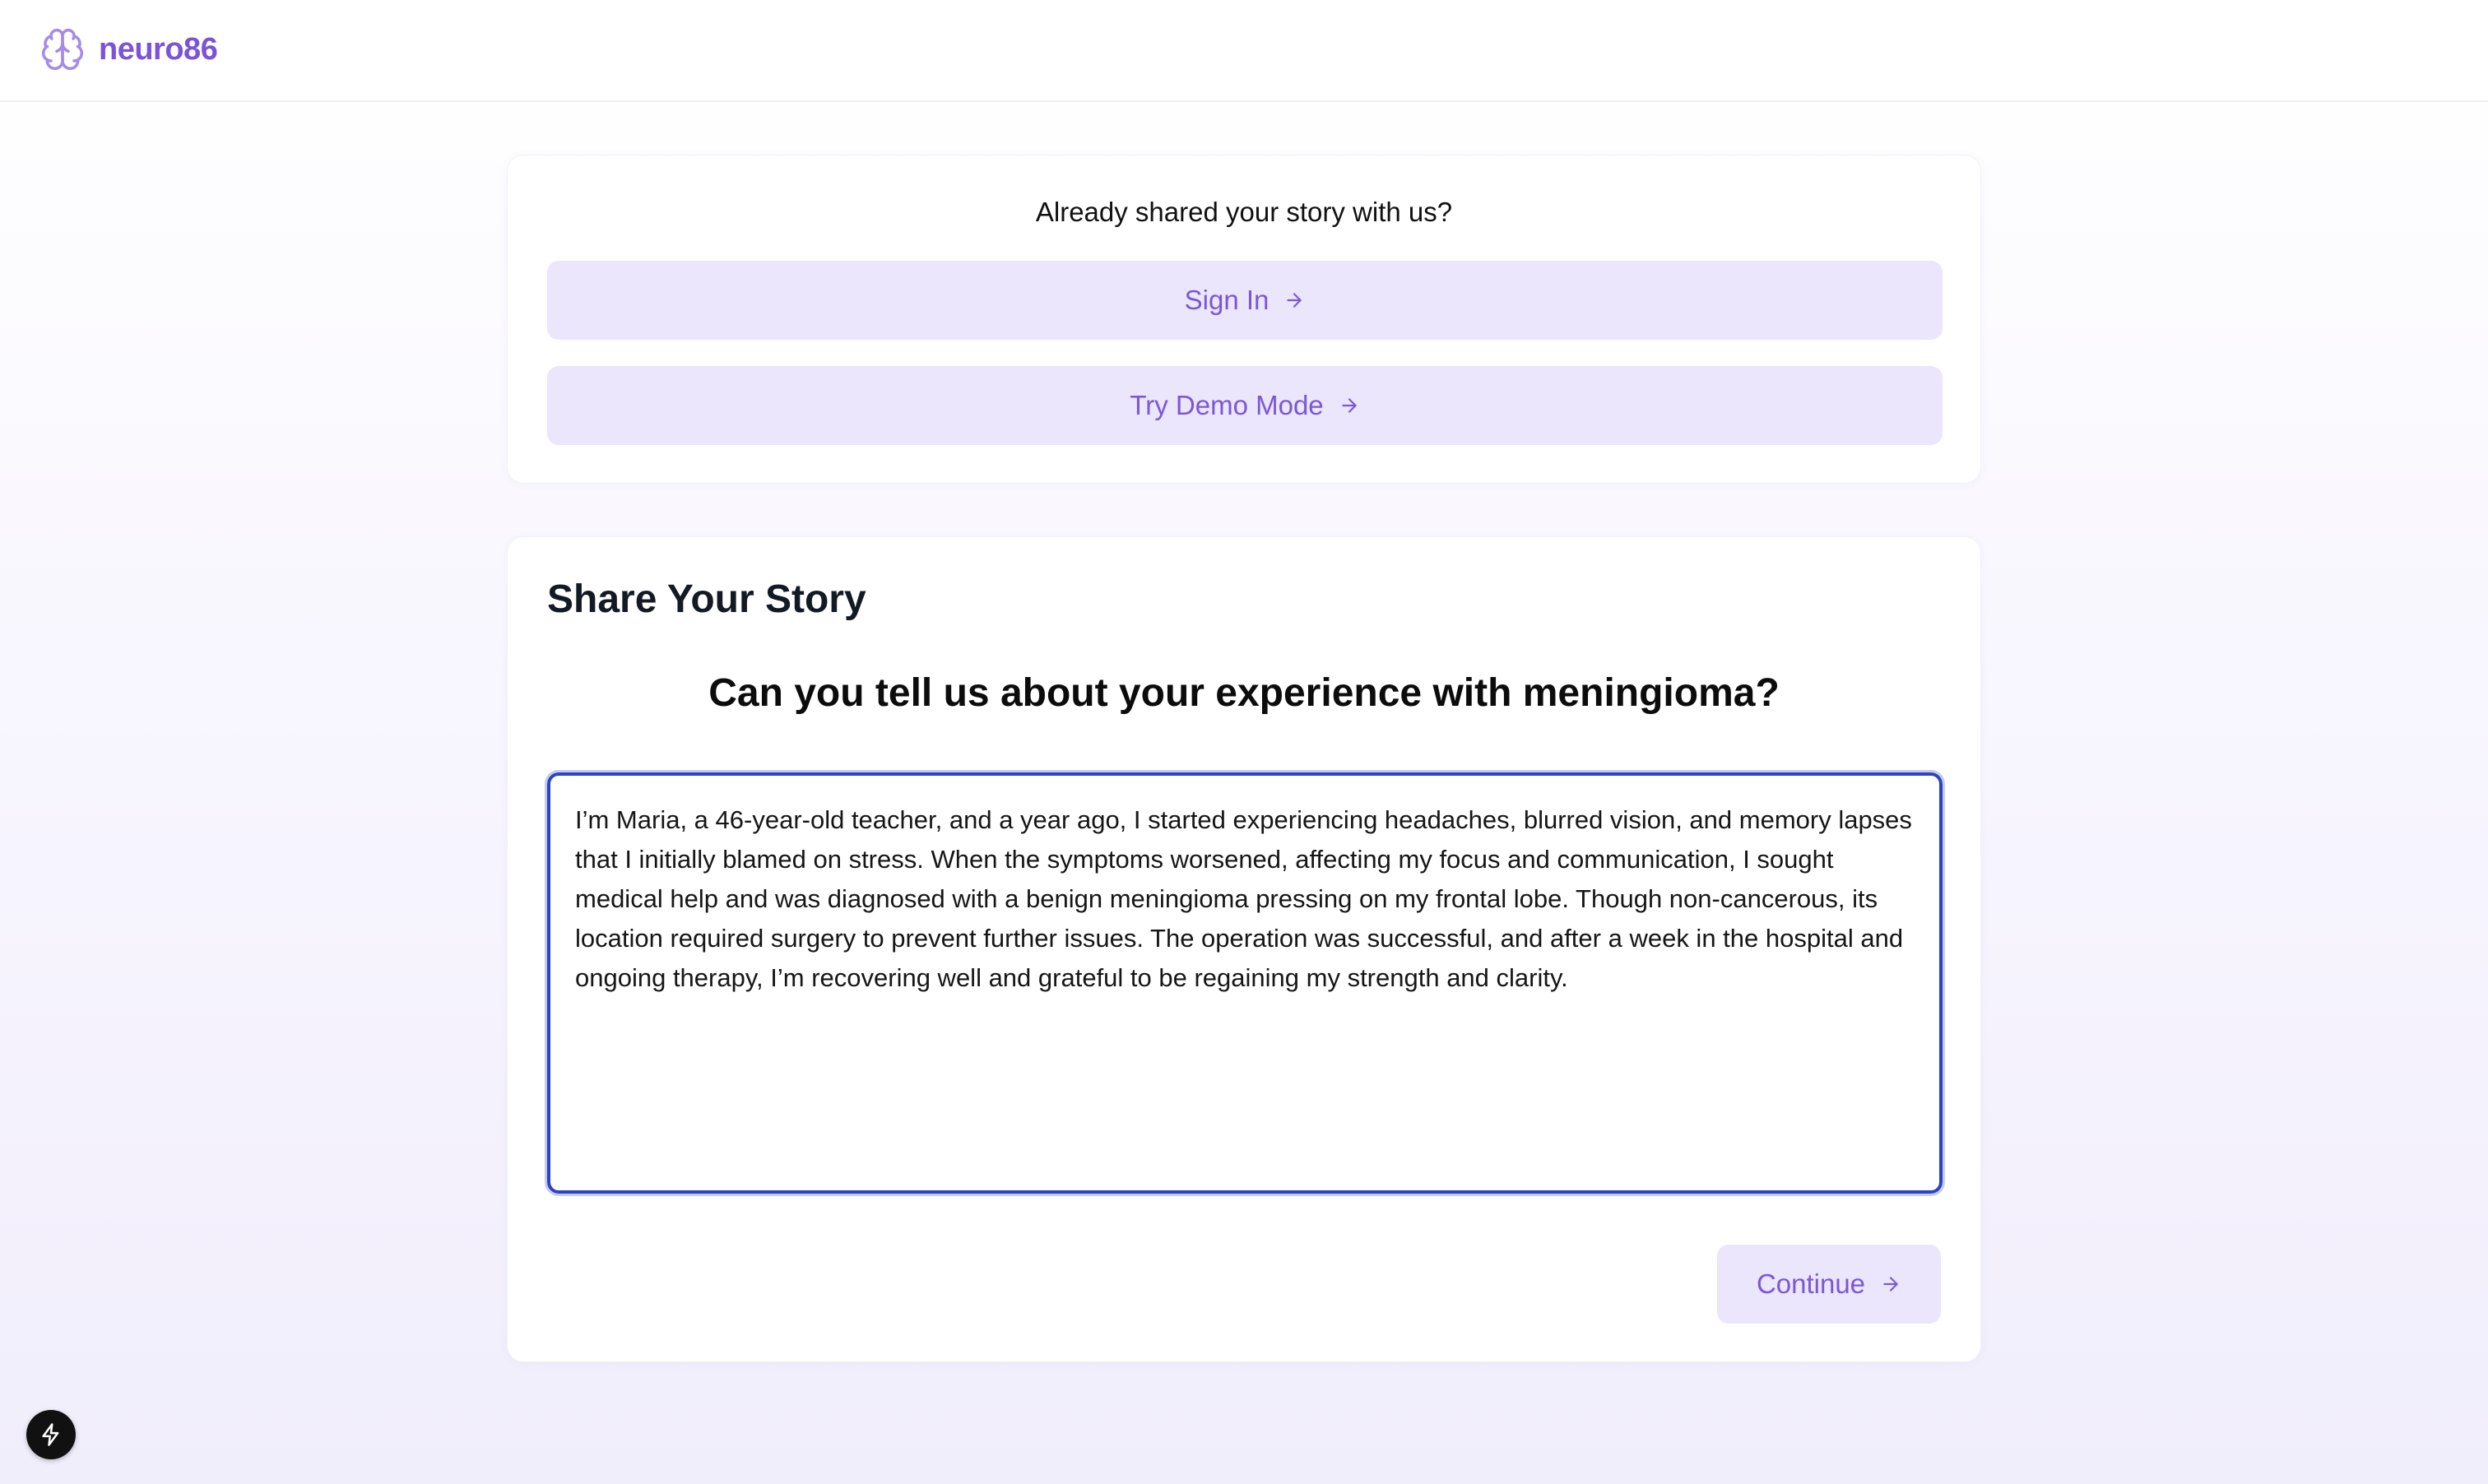 This screenshot has width=2488, height=1484. I want to click on signin-prompt: Already shared your story with us?, so click(1244, 212).